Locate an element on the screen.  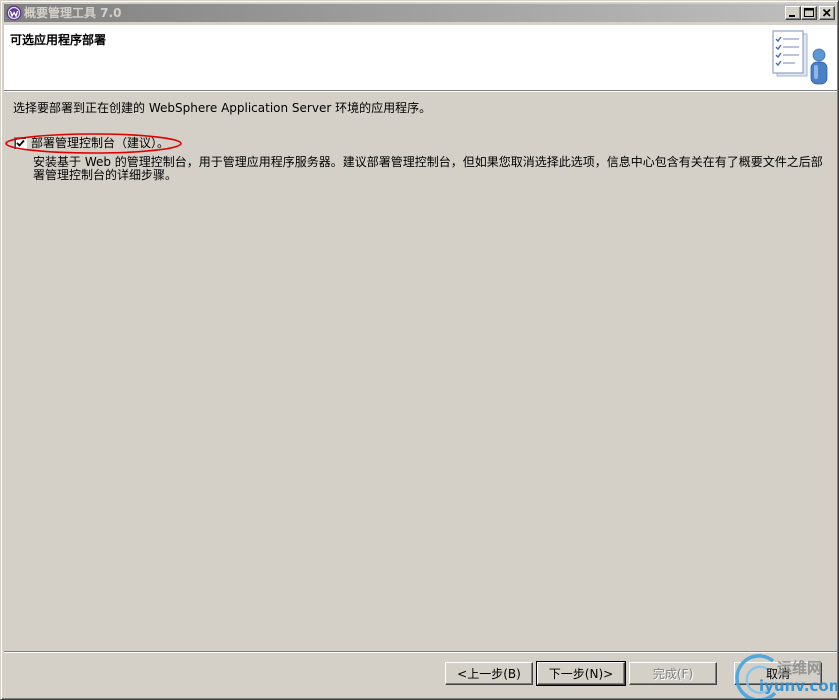
maximize-icon is located at coordinates (809, 12).